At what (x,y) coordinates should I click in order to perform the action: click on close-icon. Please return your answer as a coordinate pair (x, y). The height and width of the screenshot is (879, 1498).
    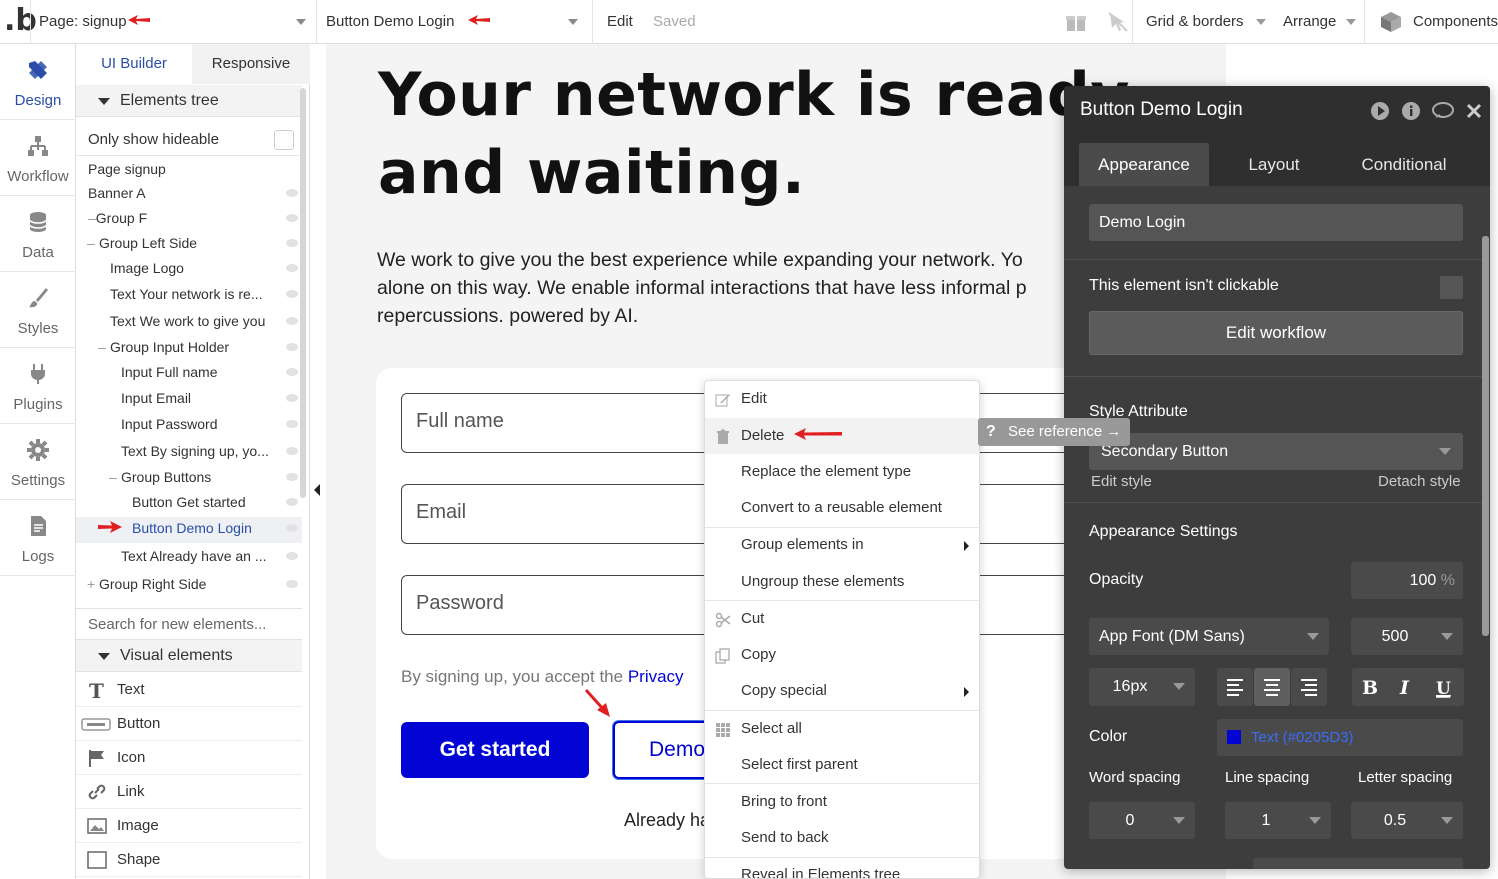
    Looking at the image, I should click on (1474, 111).